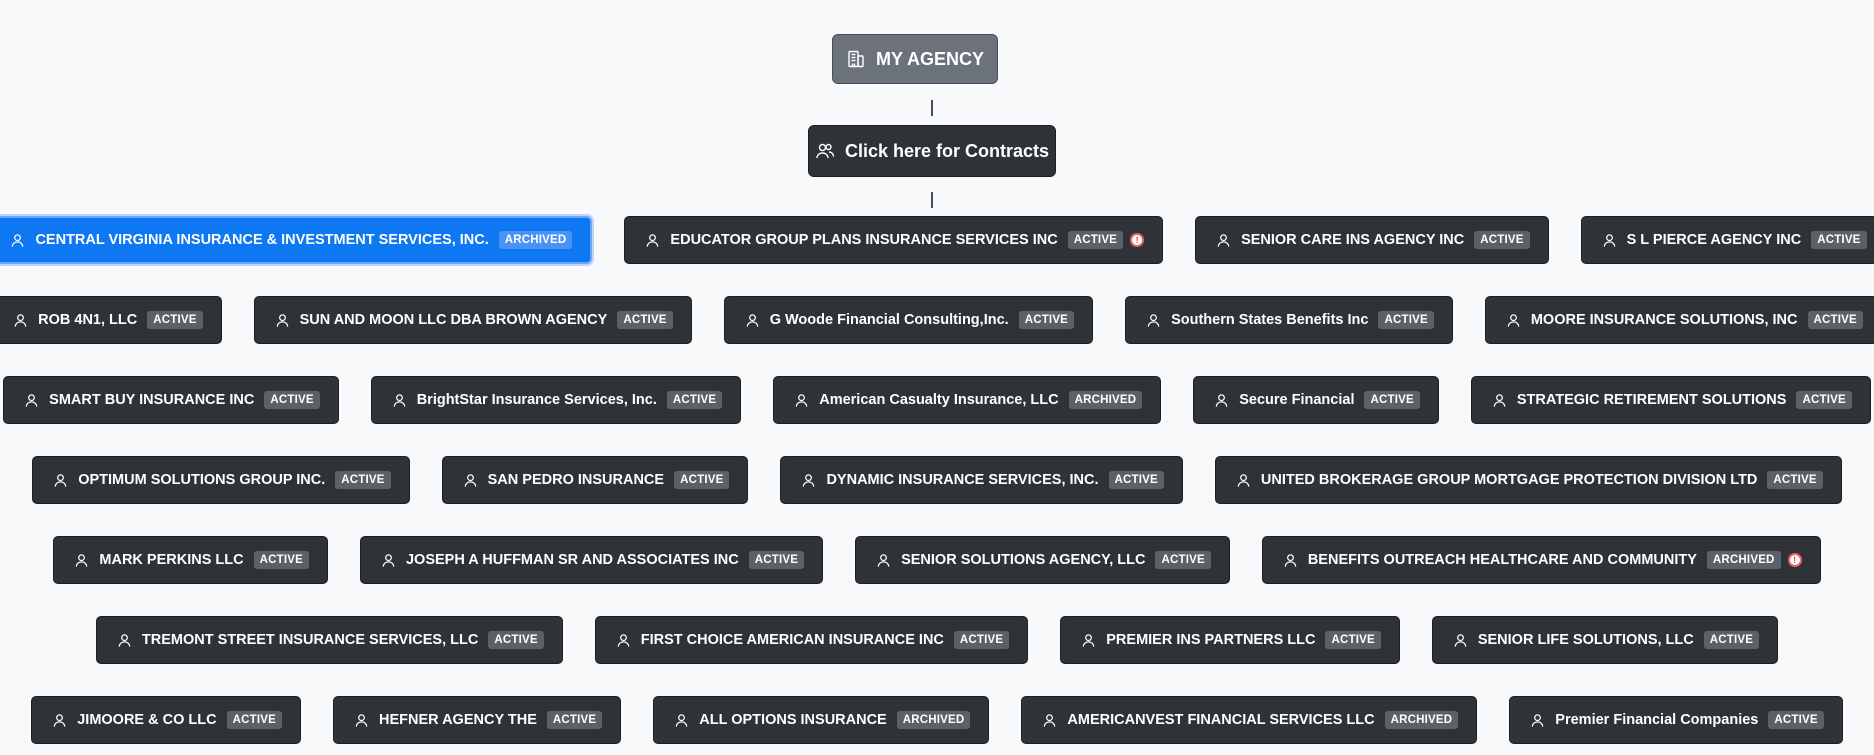 The height and width of the screenshot is (755, 1874). Describe the element at coordinates (1714, 240) in the screenshot. I see `agency-name: S L PIERCE AGENCY INC` at that location.